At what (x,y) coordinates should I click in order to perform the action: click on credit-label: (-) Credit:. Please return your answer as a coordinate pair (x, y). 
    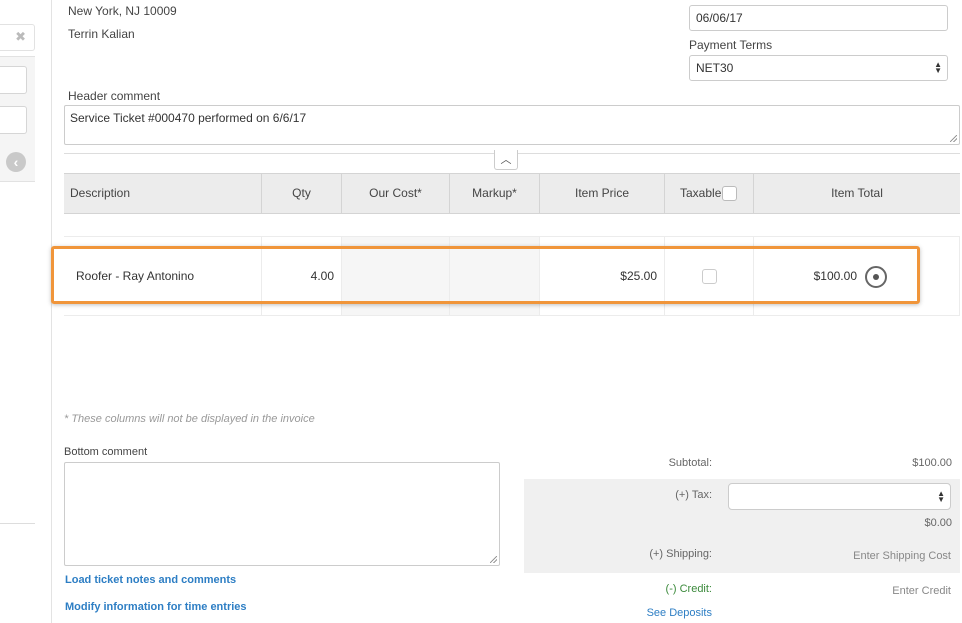
    Looking at the image, I should click on (688, 589).